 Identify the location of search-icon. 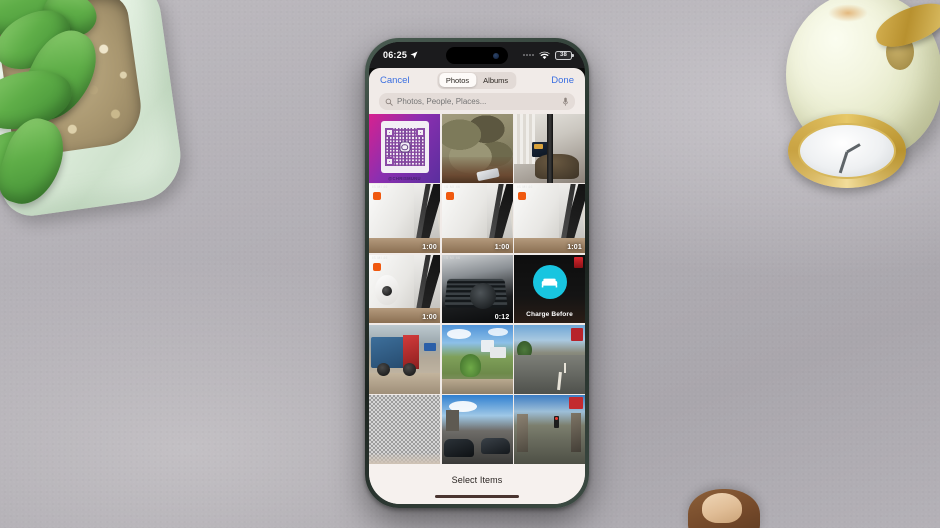
(389, 102).